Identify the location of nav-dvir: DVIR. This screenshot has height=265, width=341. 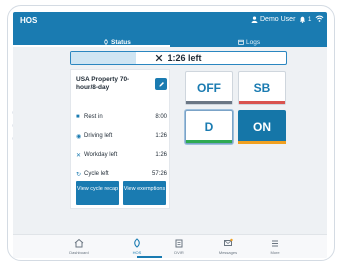
(179, 247).